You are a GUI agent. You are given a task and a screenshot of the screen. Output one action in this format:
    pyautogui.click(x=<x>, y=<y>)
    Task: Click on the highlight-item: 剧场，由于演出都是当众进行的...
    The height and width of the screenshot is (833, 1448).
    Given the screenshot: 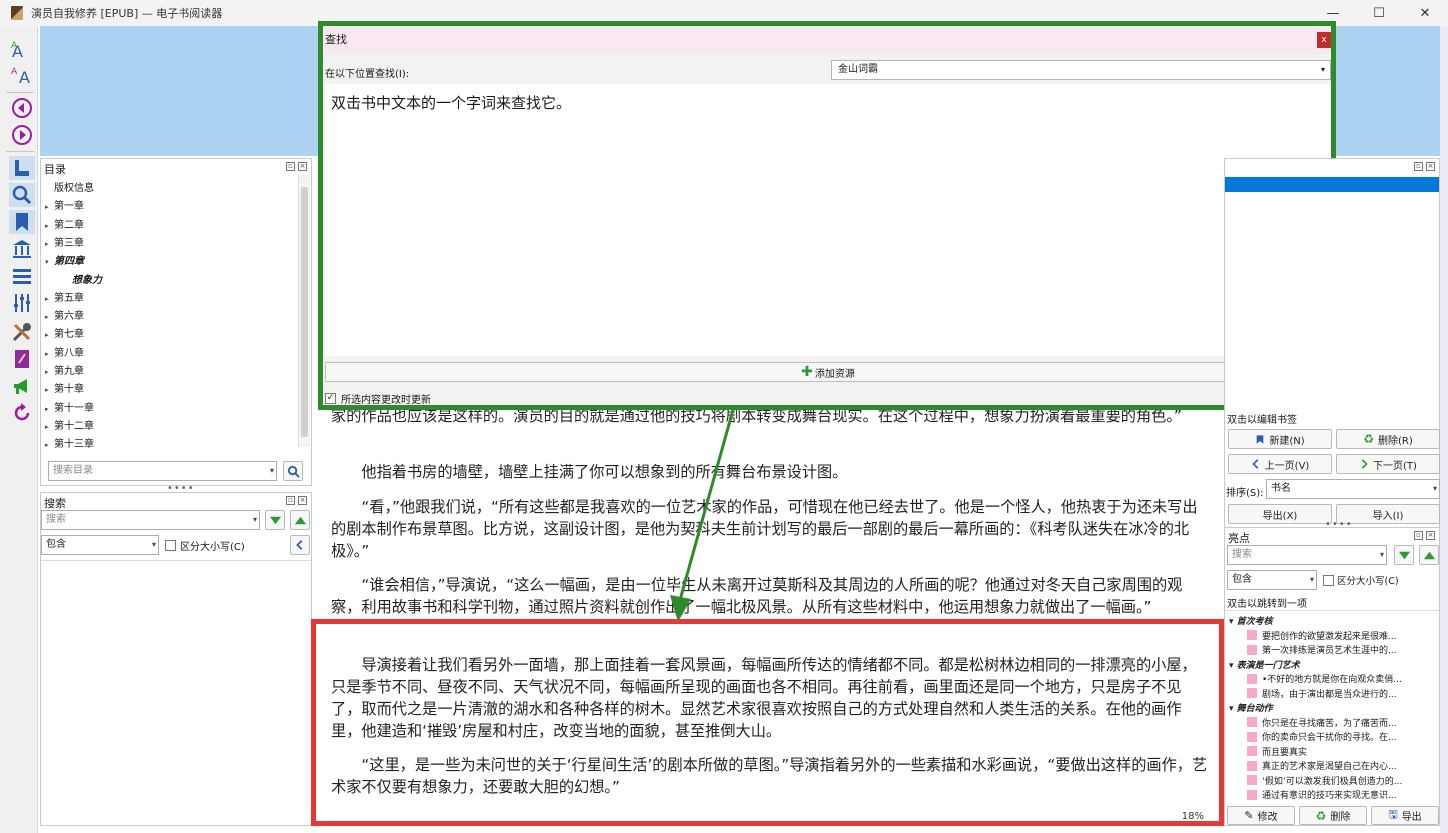 What is the action you would take?
    pyautogui.click(x=1322, y=693)
    